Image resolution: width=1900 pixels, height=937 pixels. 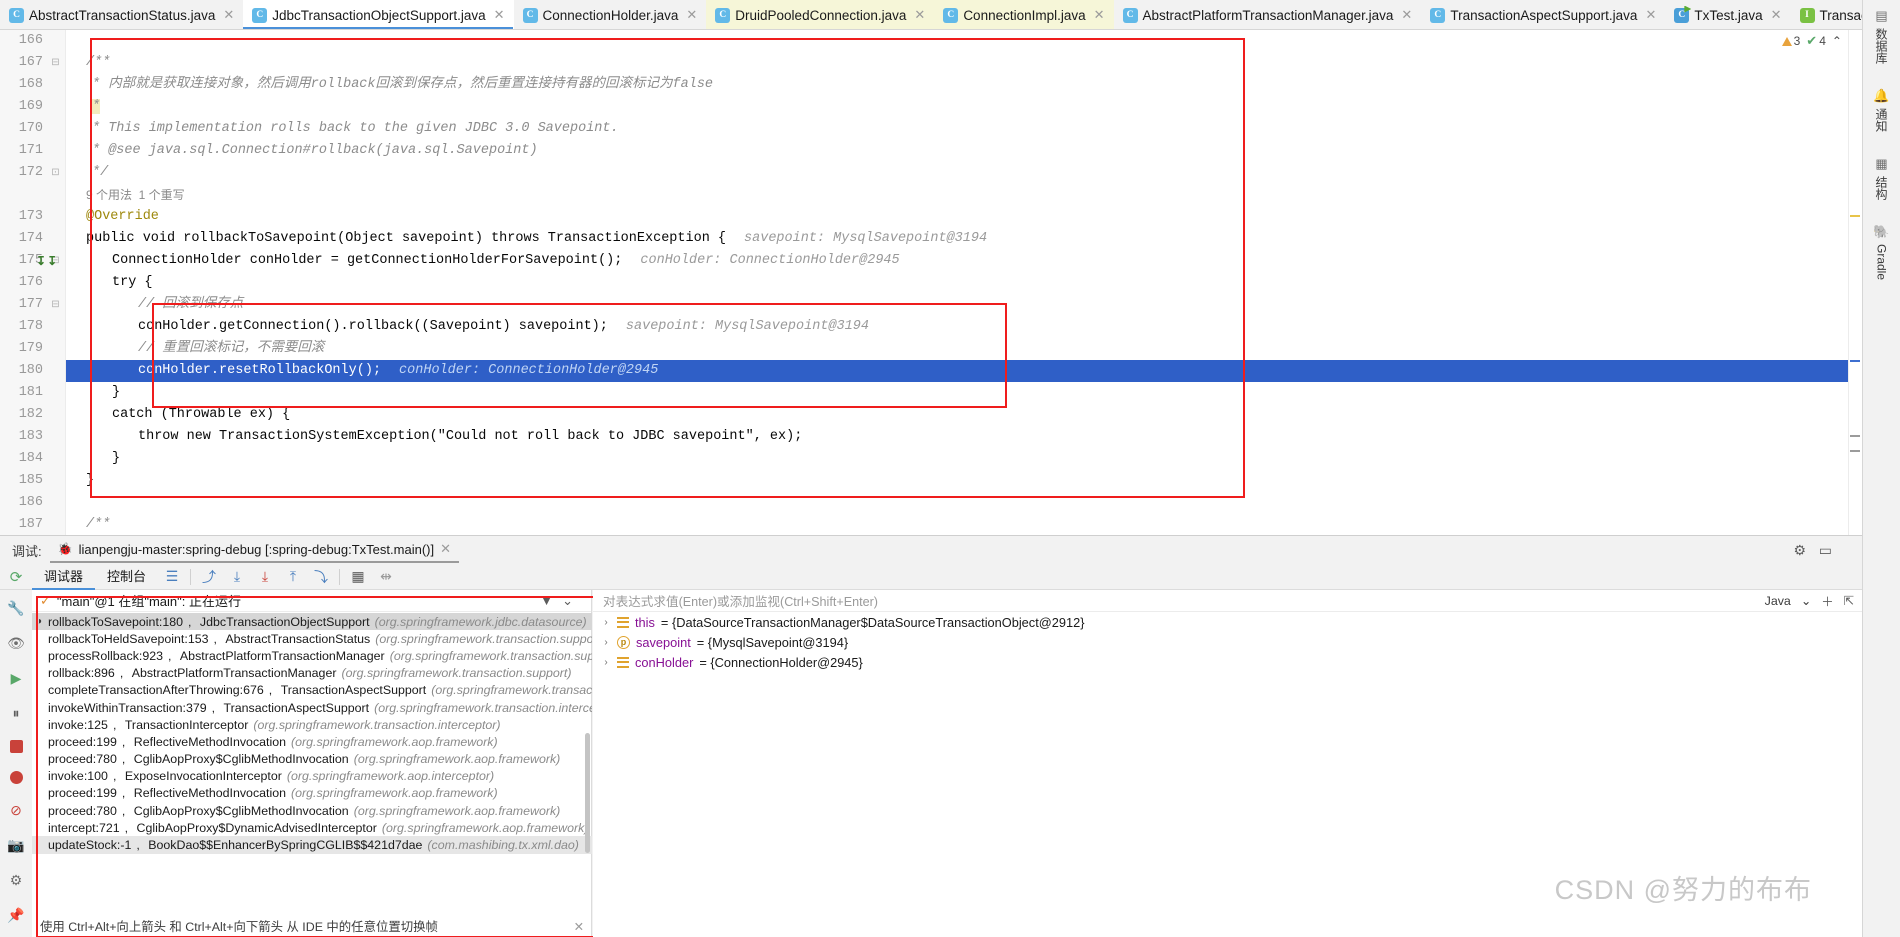 What do you see at coordinates (1855, 216) in the screenshot?
I see `marker-warning` at bounding box center [1855, 216].